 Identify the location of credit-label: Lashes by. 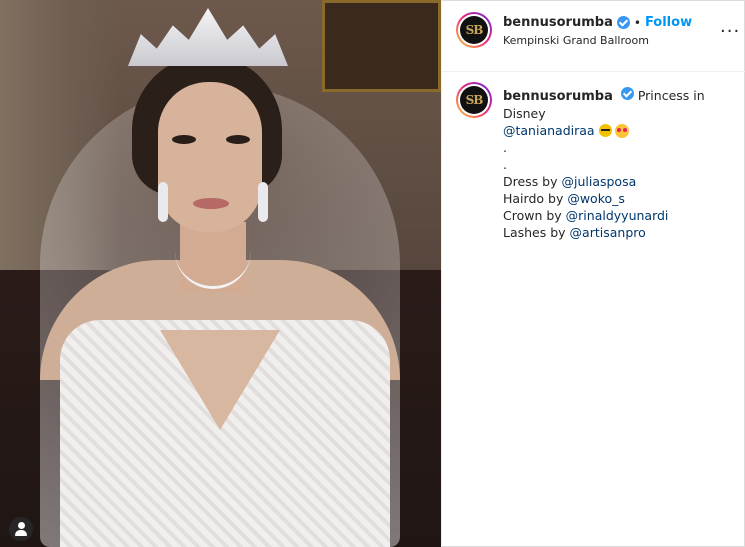
(536, 232).